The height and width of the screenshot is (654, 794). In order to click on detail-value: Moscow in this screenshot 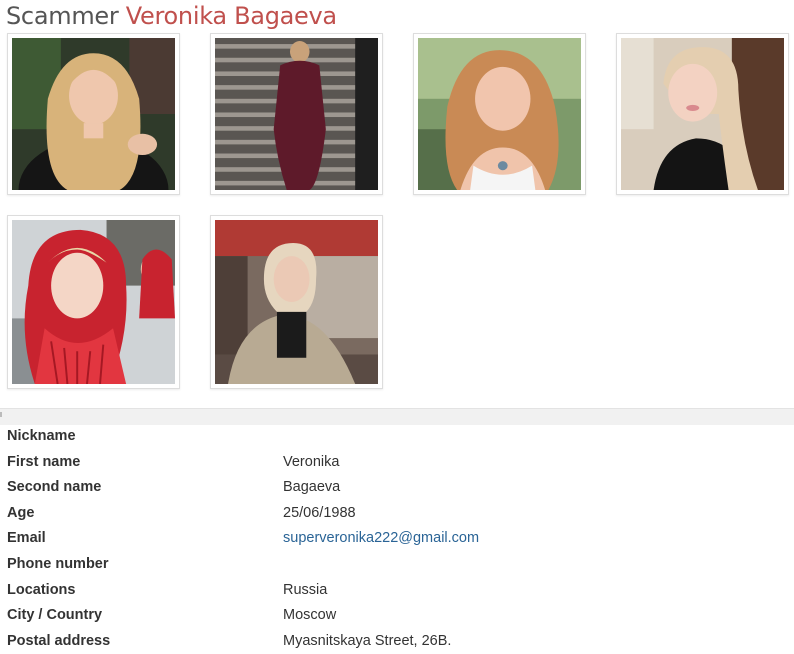, I will do `click(310, 615)`.